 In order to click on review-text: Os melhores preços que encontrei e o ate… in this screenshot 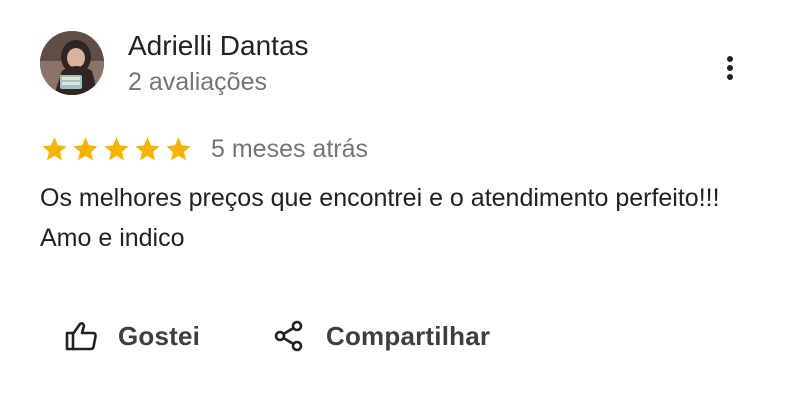, I will do `click(380, 218)`.